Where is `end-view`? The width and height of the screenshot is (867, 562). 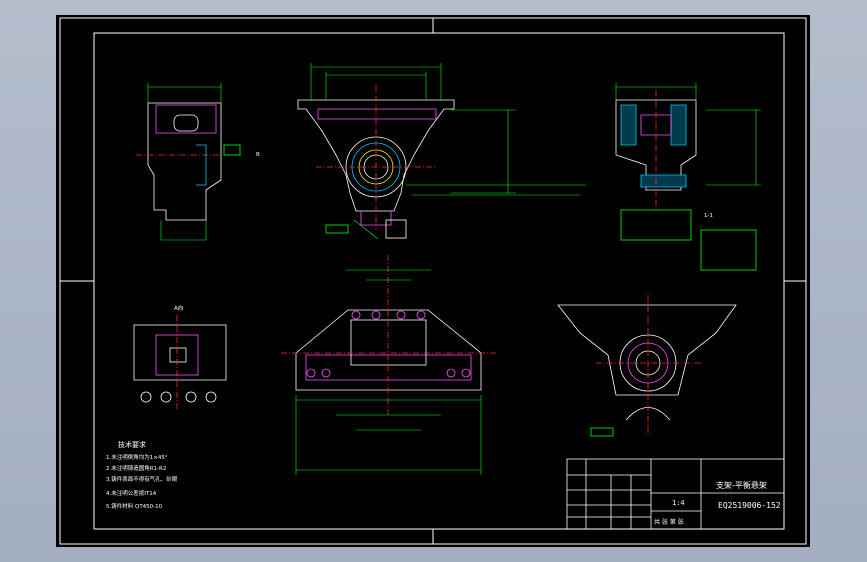
end-view is located at coordinates (647, 366).